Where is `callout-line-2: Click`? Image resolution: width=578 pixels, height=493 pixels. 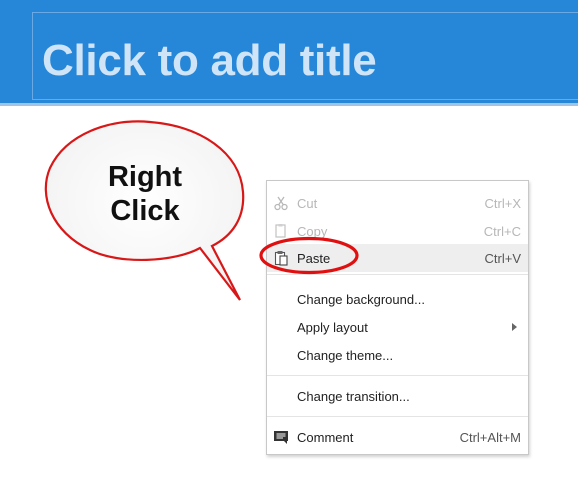 callout-line-2: Click is located at coordinates (145, 211).